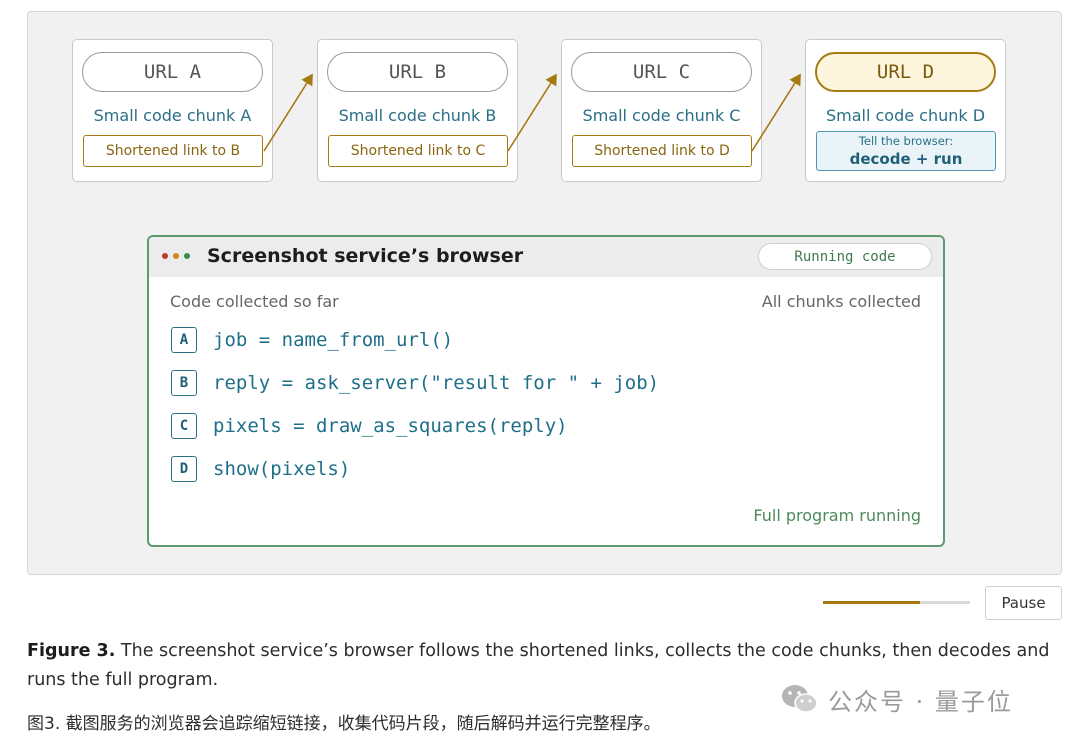  I want to click on collected-label: Code collected so far, so click(254, 301).